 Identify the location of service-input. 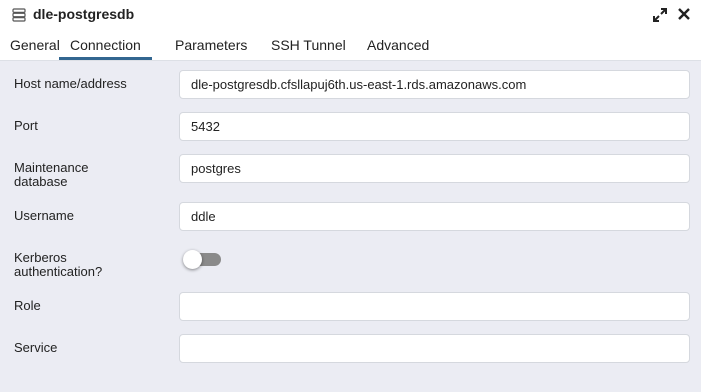
(434, 348).